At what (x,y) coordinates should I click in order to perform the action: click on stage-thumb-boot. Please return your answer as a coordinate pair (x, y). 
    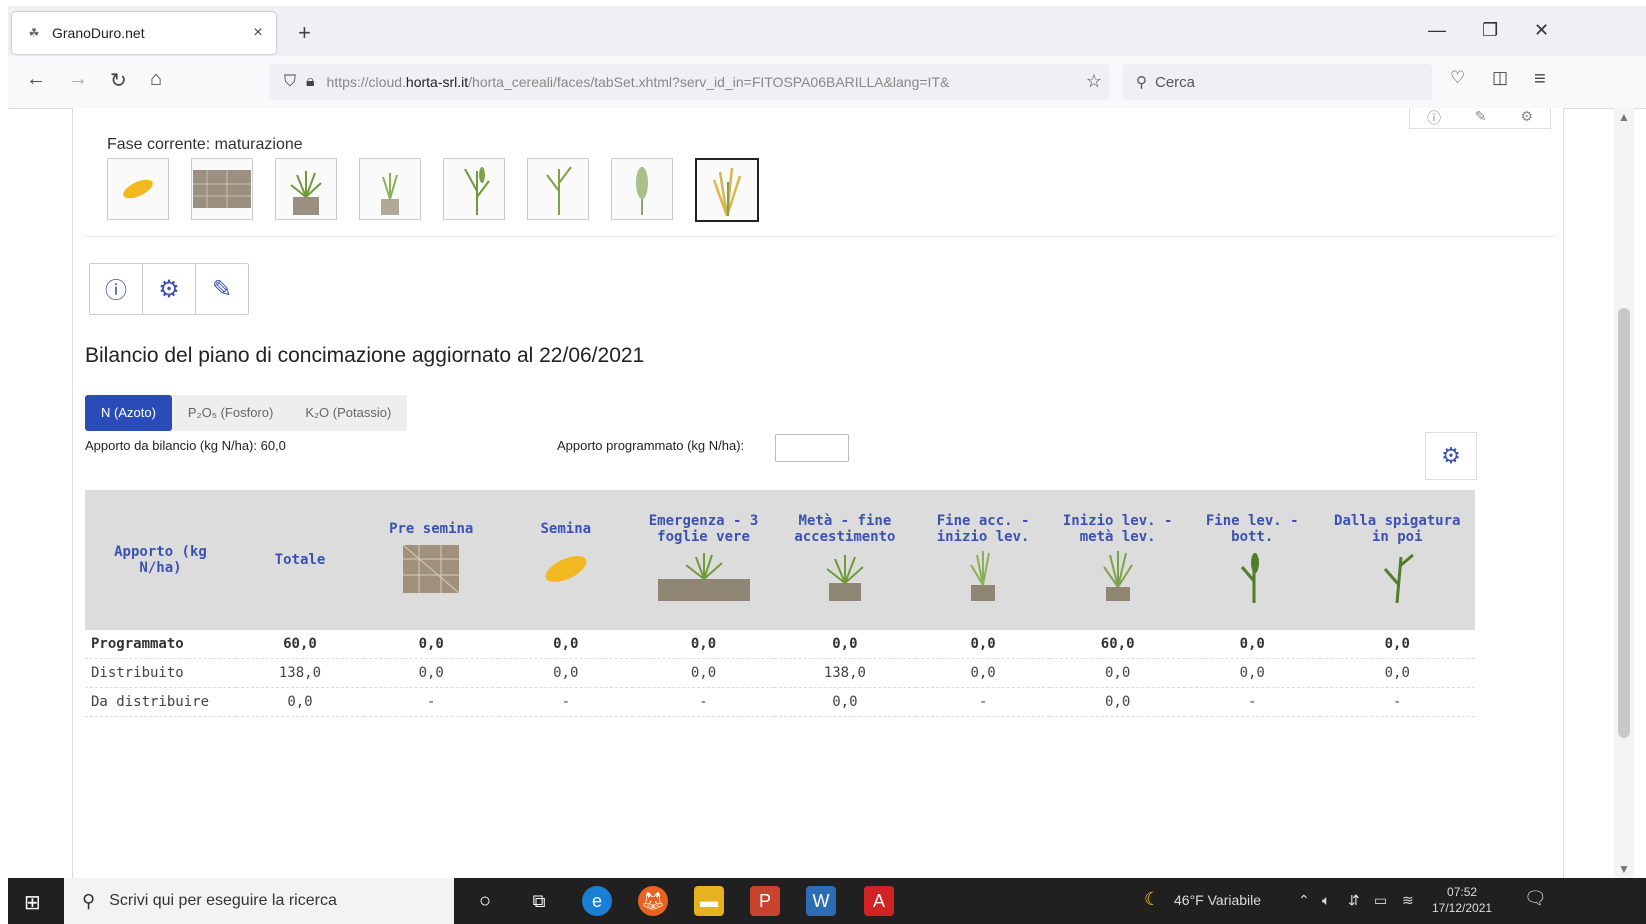
    Looking at the image, I should click on (558, 189).